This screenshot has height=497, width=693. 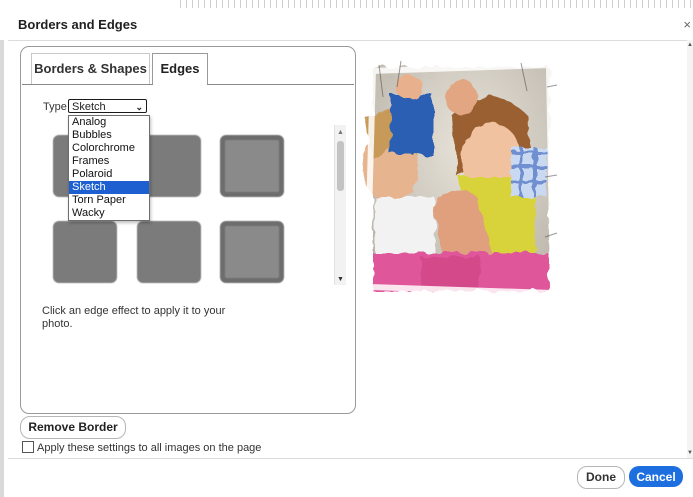 I want to click on done-button: Done, so click(x=601, y=477).